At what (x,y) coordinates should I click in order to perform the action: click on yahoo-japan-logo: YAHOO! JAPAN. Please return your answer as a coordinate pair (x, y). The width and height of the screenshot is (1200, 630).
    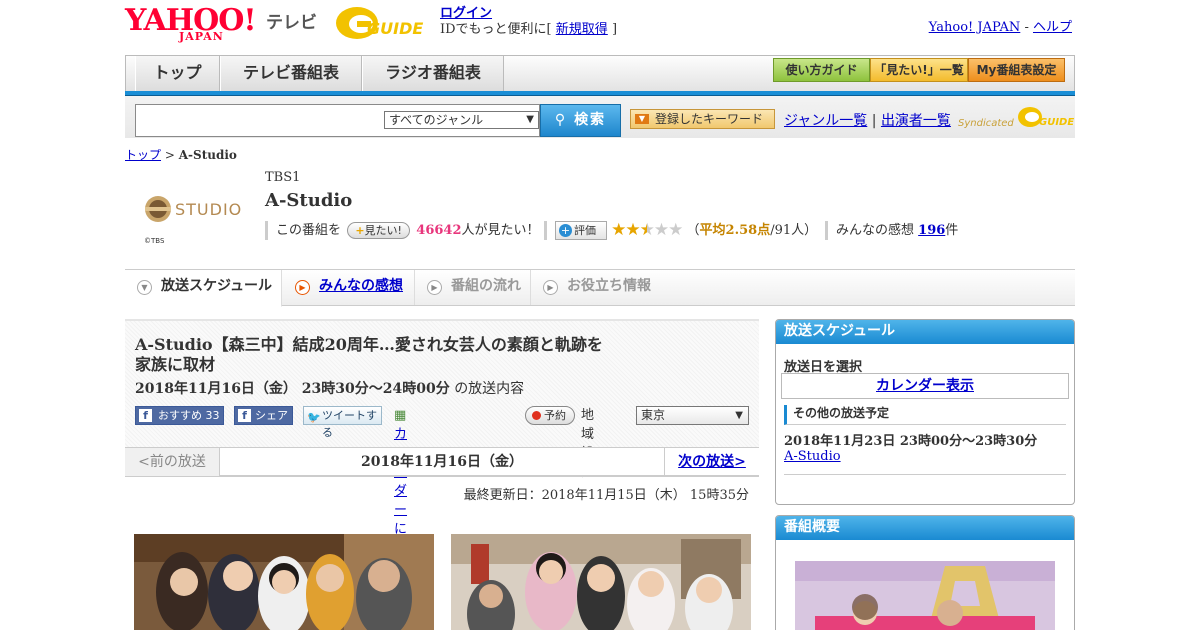
    Looking at the image, I should click on (193, 25).